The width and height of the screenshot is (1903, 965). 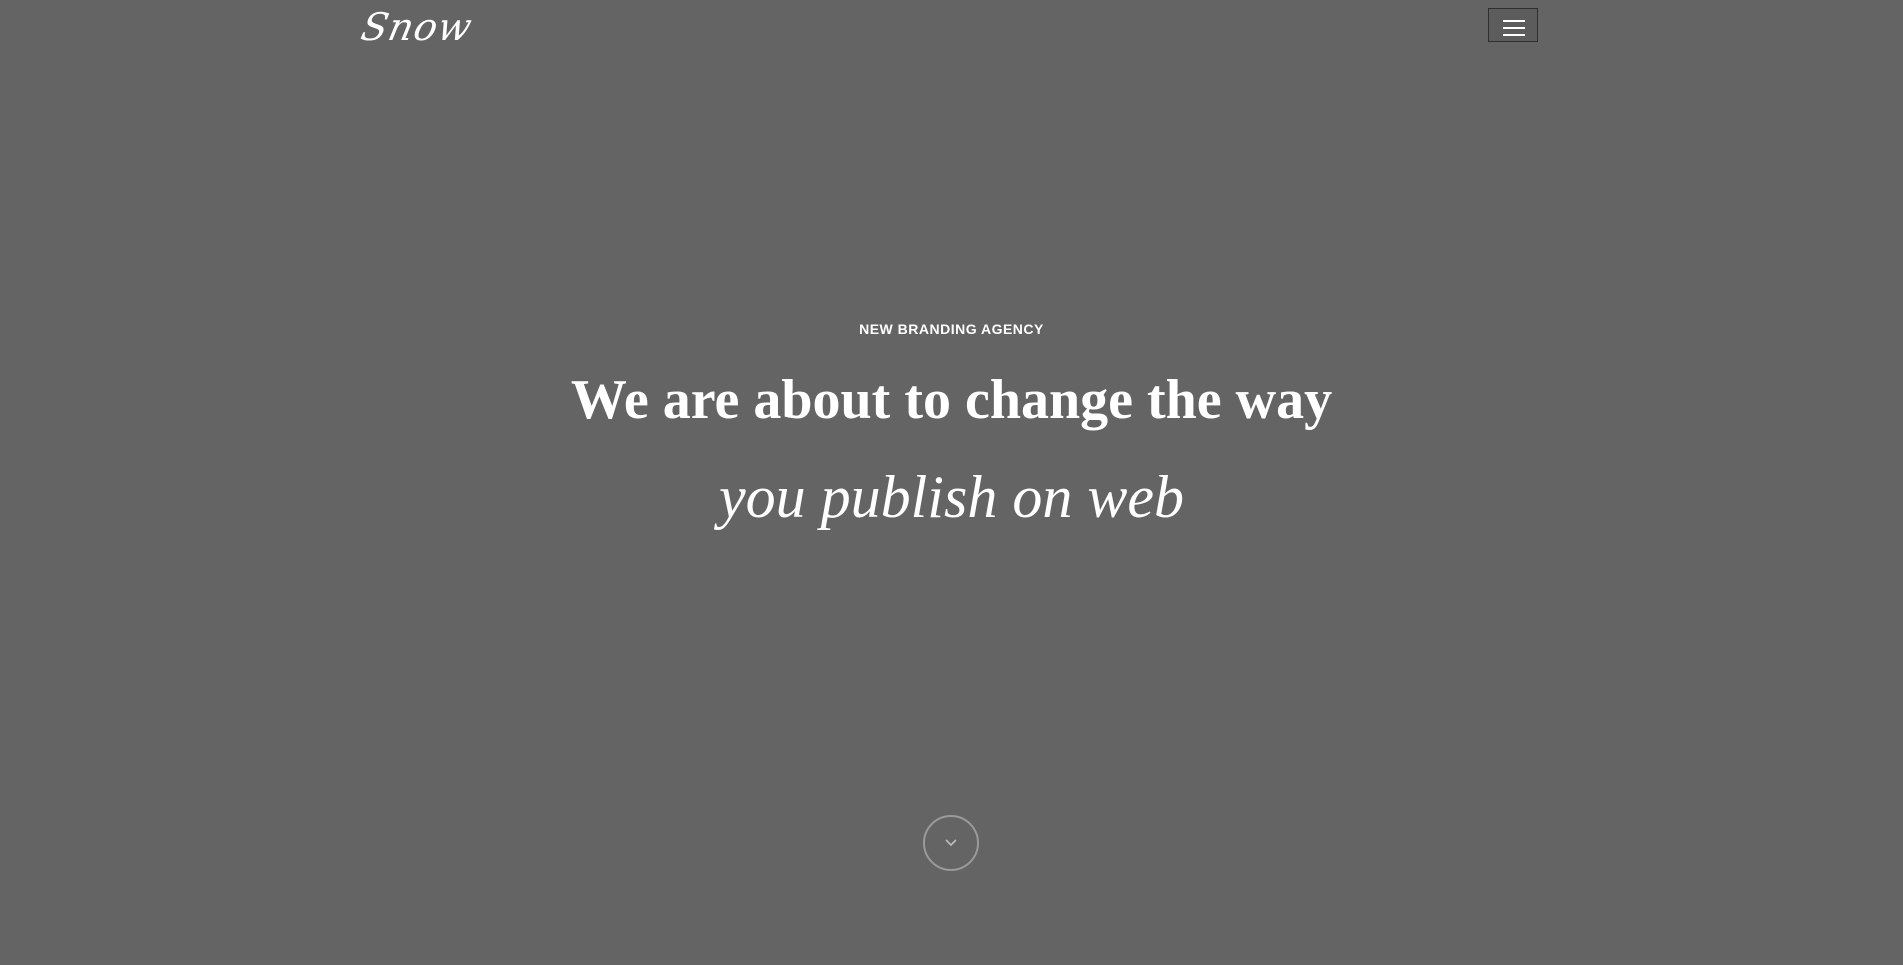 What do you see at coordinates (951, 30) in the screenshot?
I see `site-header: Snow` at bounding box center [951, 30].